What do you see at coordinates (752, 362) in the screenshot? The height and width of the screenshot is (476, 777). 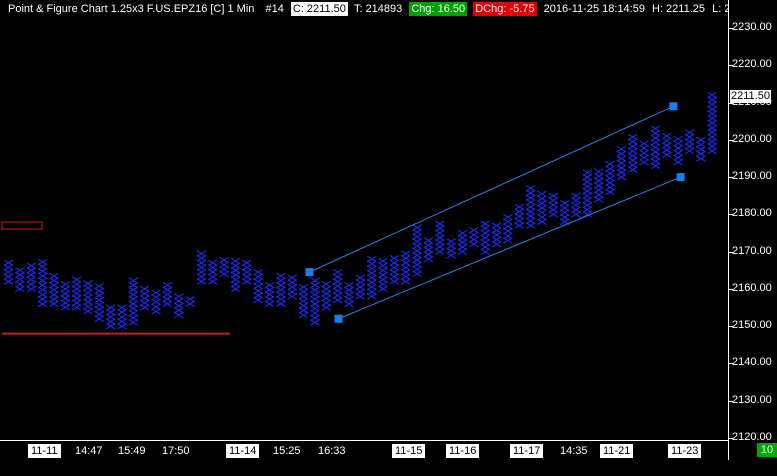 I see `price-tick-label: 2140.00` at bounding box center [752, 362].